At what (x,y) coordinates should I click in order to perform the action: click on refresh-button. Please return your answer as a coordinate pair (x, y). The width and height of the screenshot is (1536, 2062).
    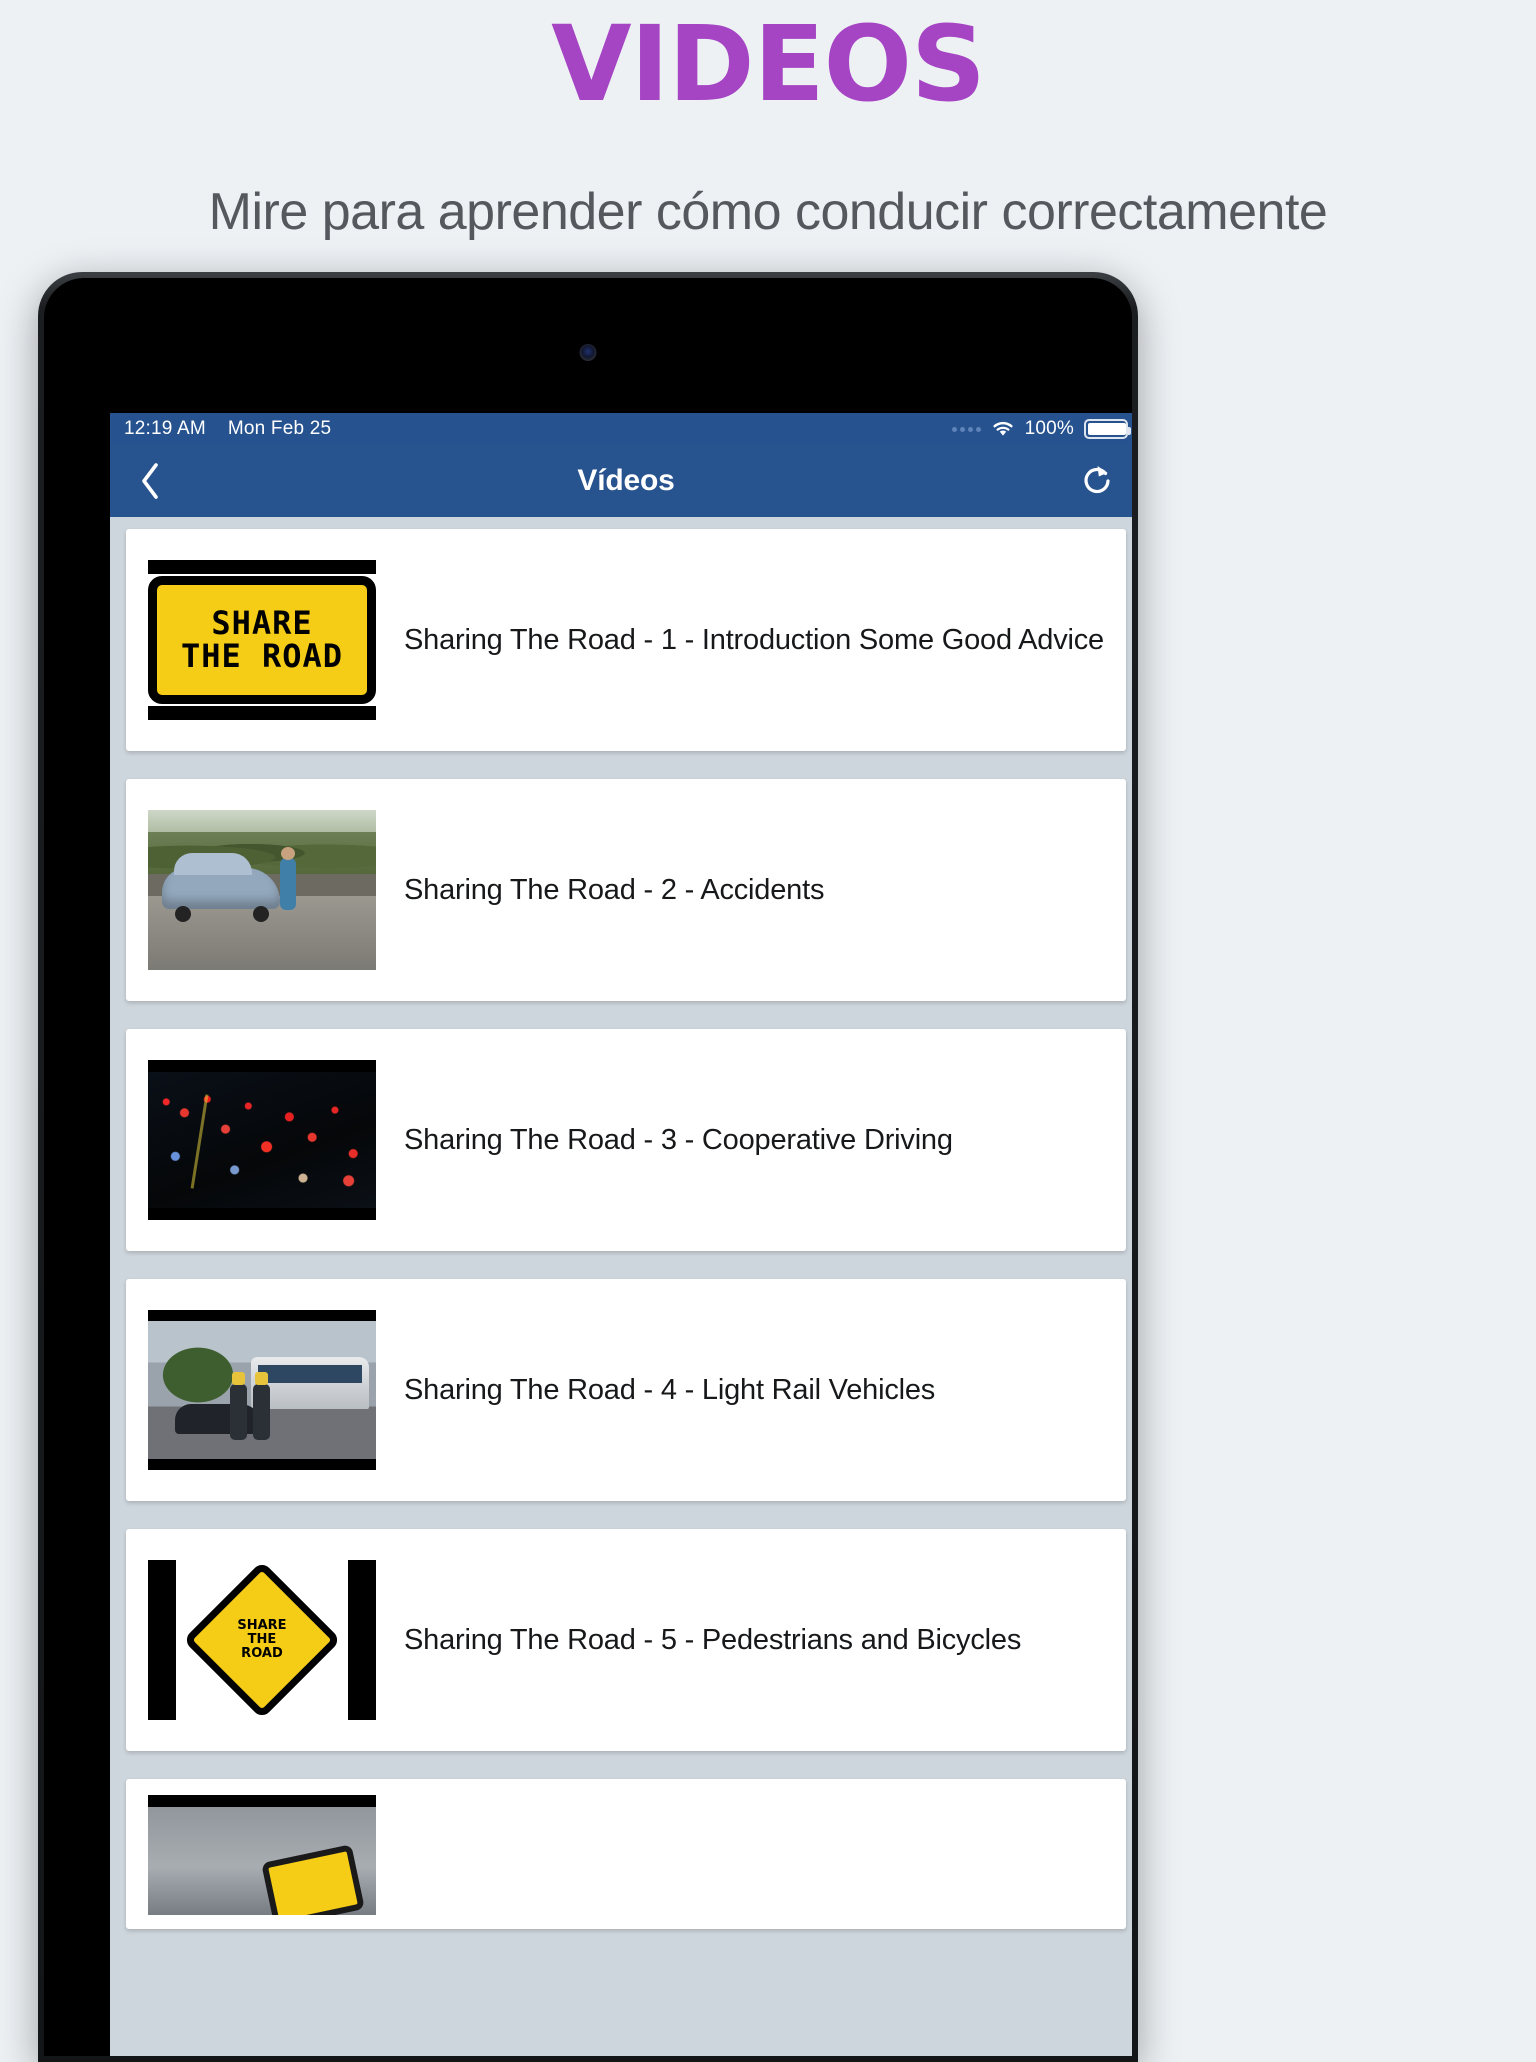
    Looking at the image, I should click on (1092, 481).